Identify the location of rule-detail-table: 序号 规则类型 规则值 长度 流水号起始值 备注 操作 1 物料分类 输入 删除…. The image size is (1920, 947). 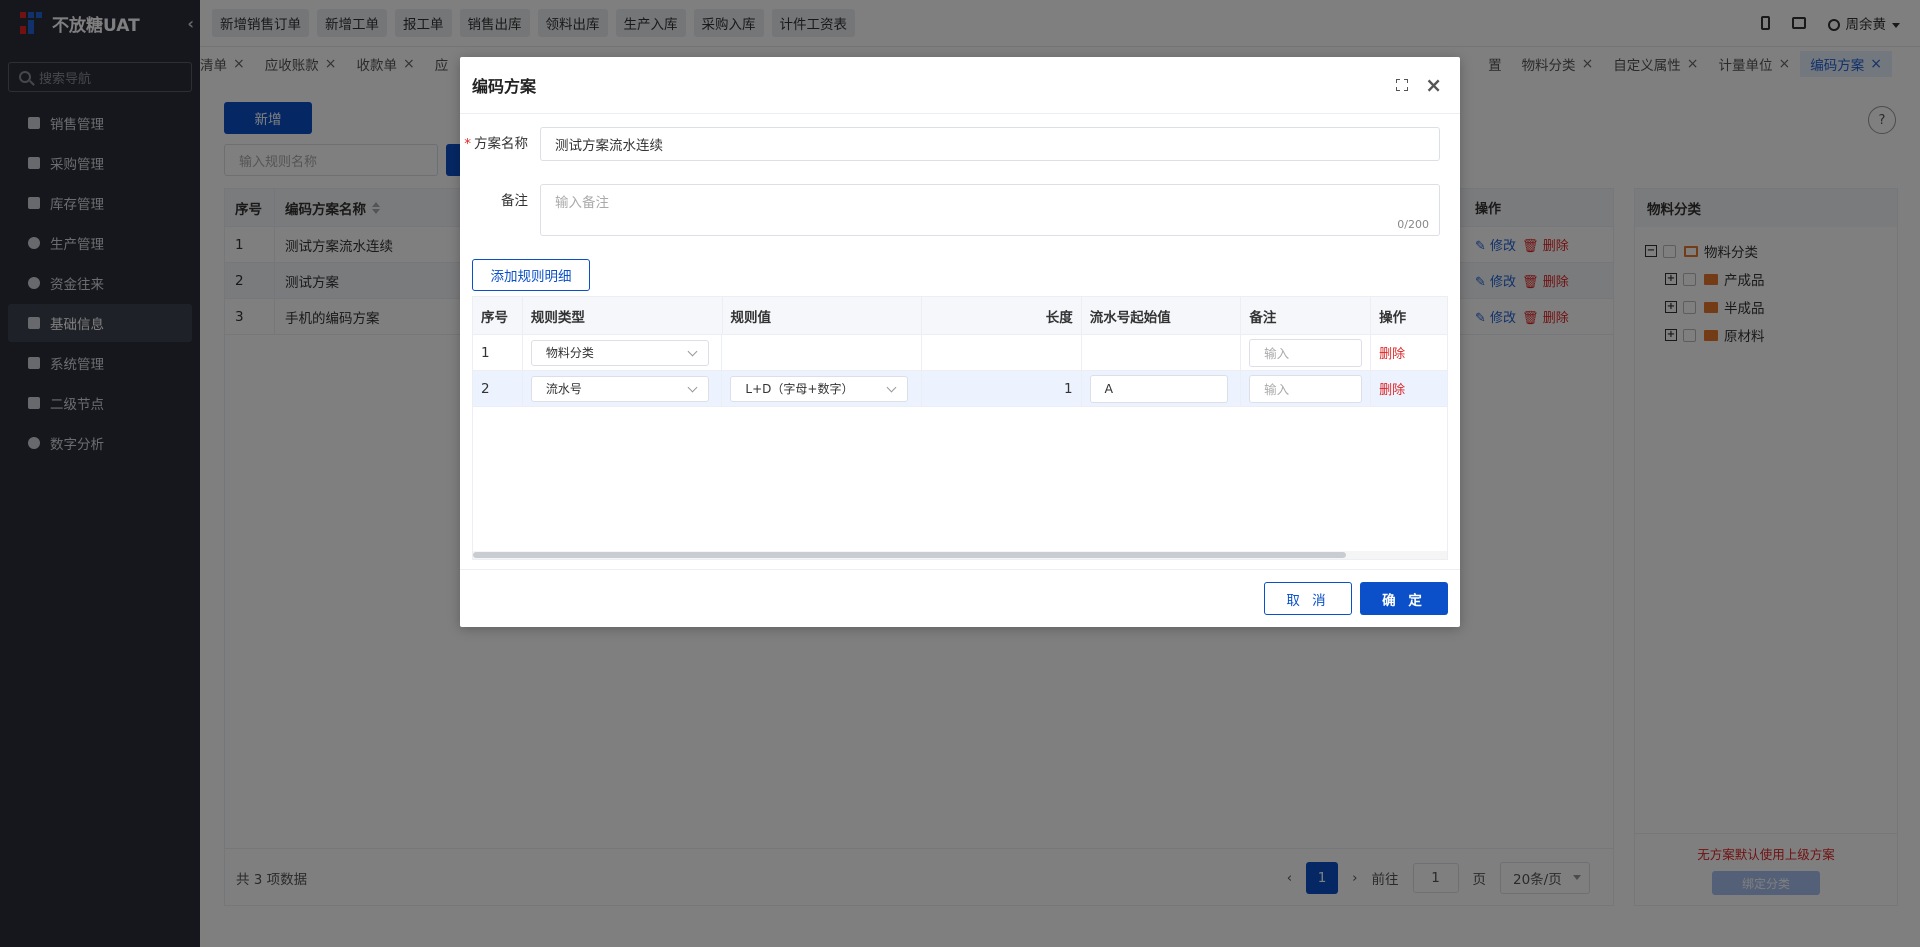
(960, 428).